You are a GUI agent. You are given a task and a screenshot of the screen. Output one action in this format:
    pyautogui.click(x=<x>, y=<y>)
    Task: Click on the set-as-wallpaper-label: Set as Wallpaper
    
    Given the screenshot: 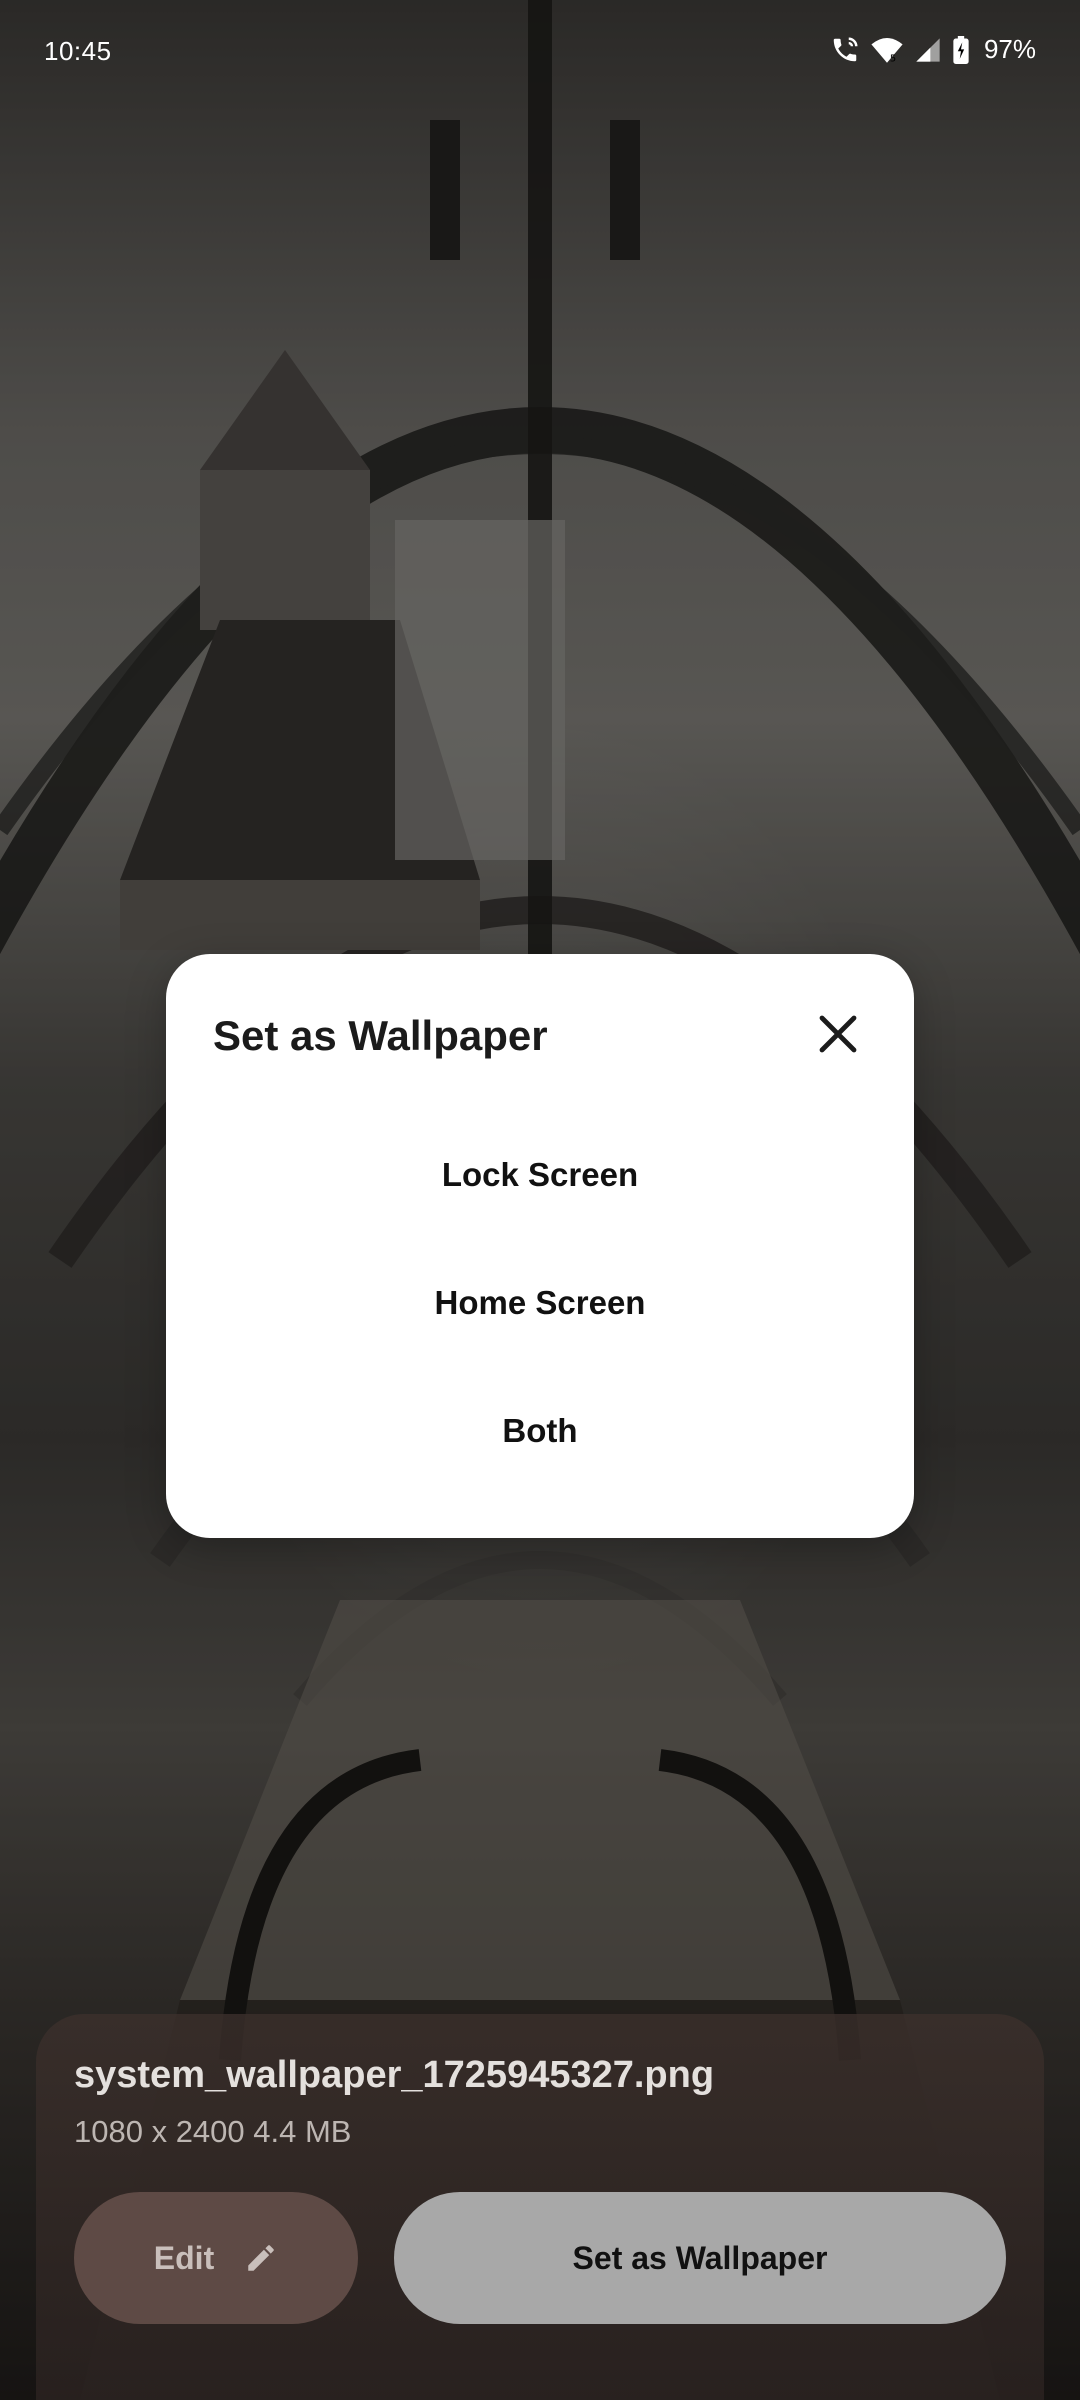 What is the action you would take?
    pyautogui.click(x=700, y=2257)
    